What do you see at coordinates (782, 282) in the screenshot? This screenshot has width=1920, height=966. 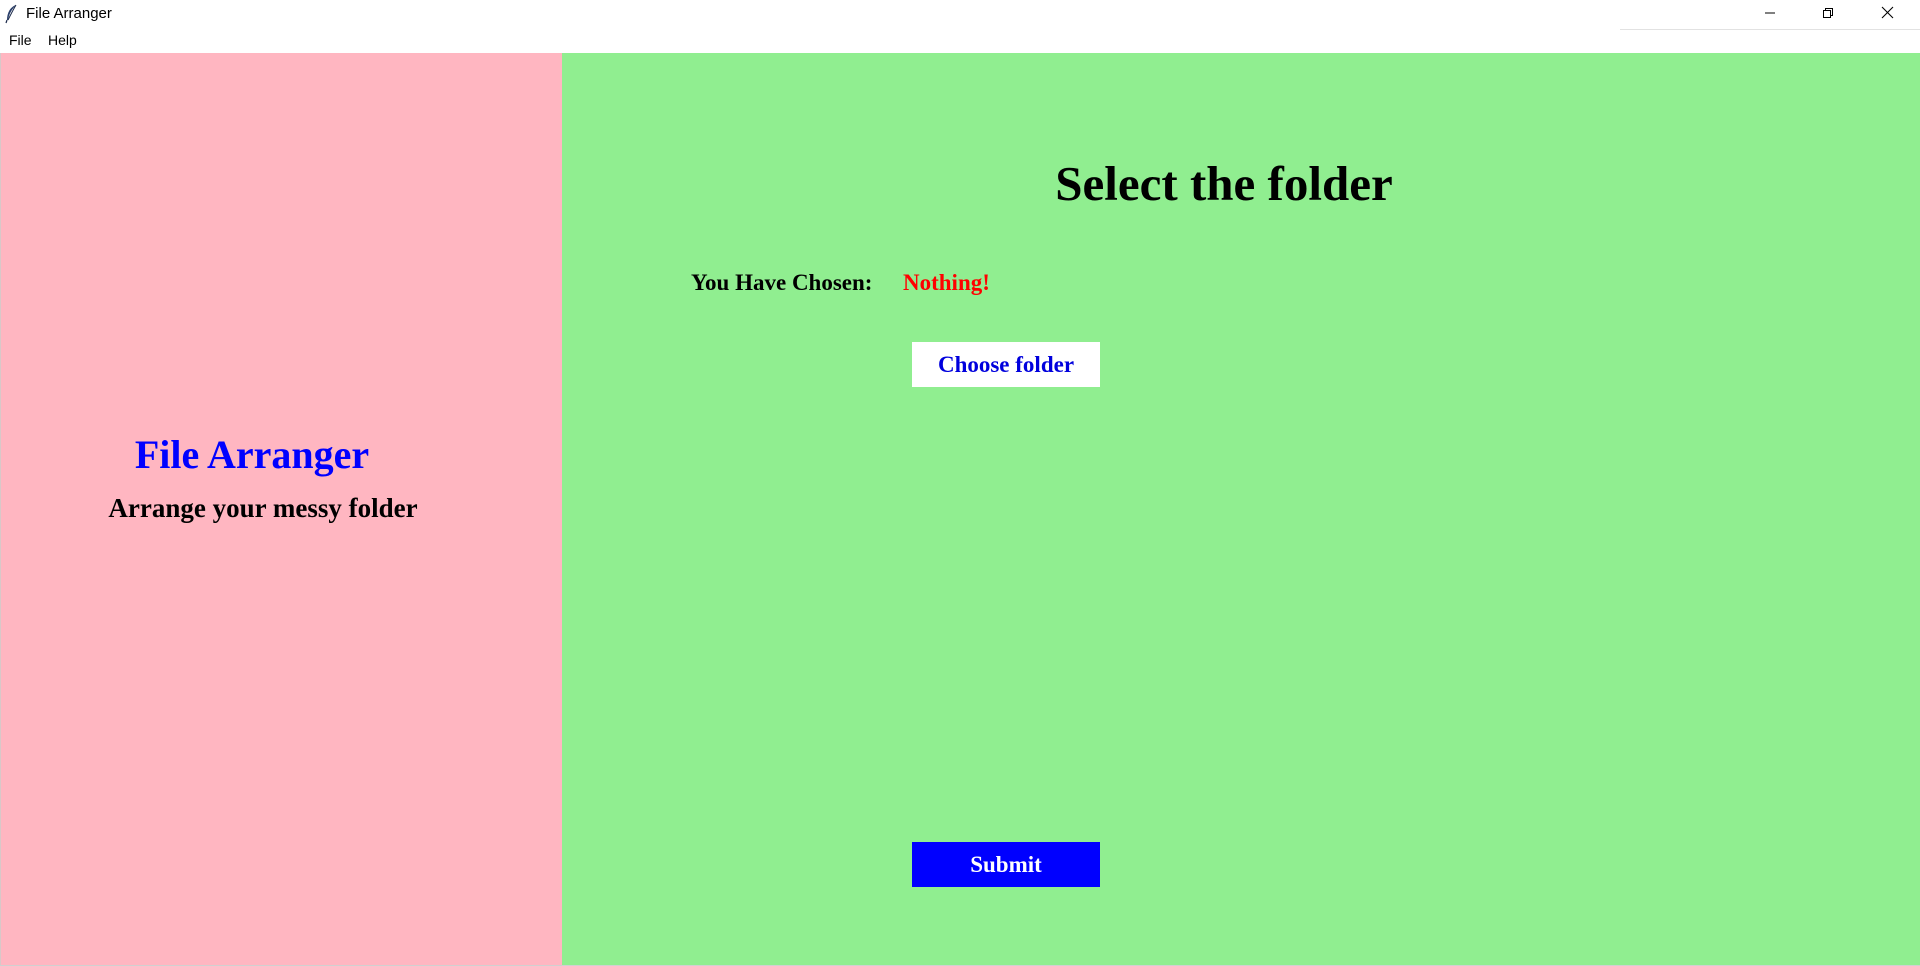 I see `chosen-label: You Have Chosen:` at bounding box center [782, 282].